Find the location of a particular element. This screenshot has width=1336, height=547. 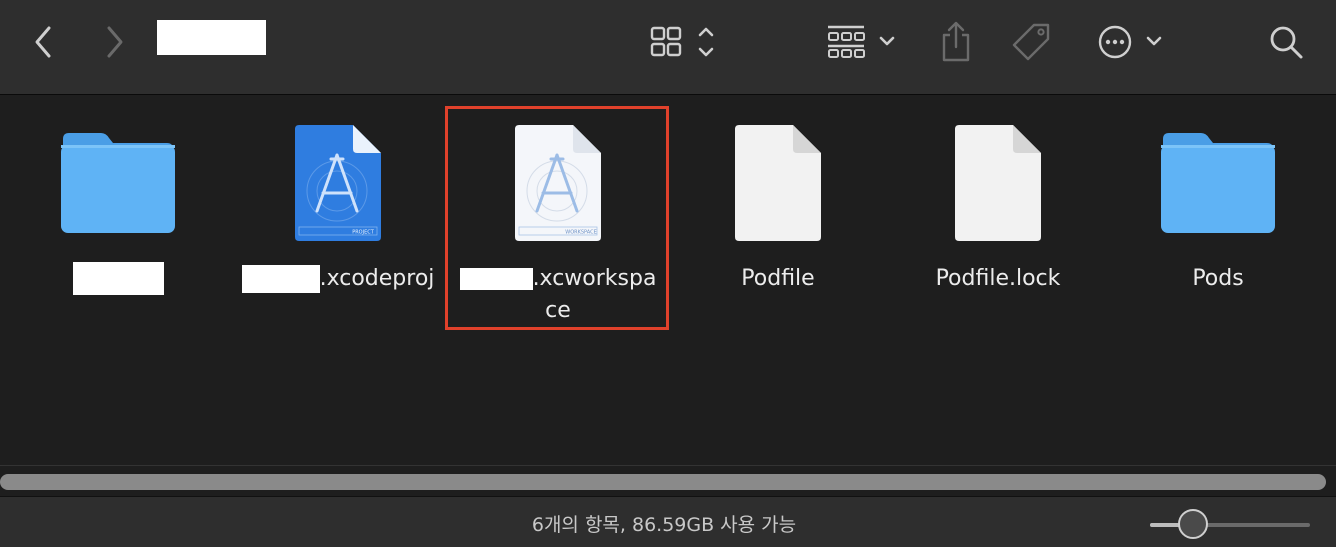

file-name is located at coordinates (118, 278).